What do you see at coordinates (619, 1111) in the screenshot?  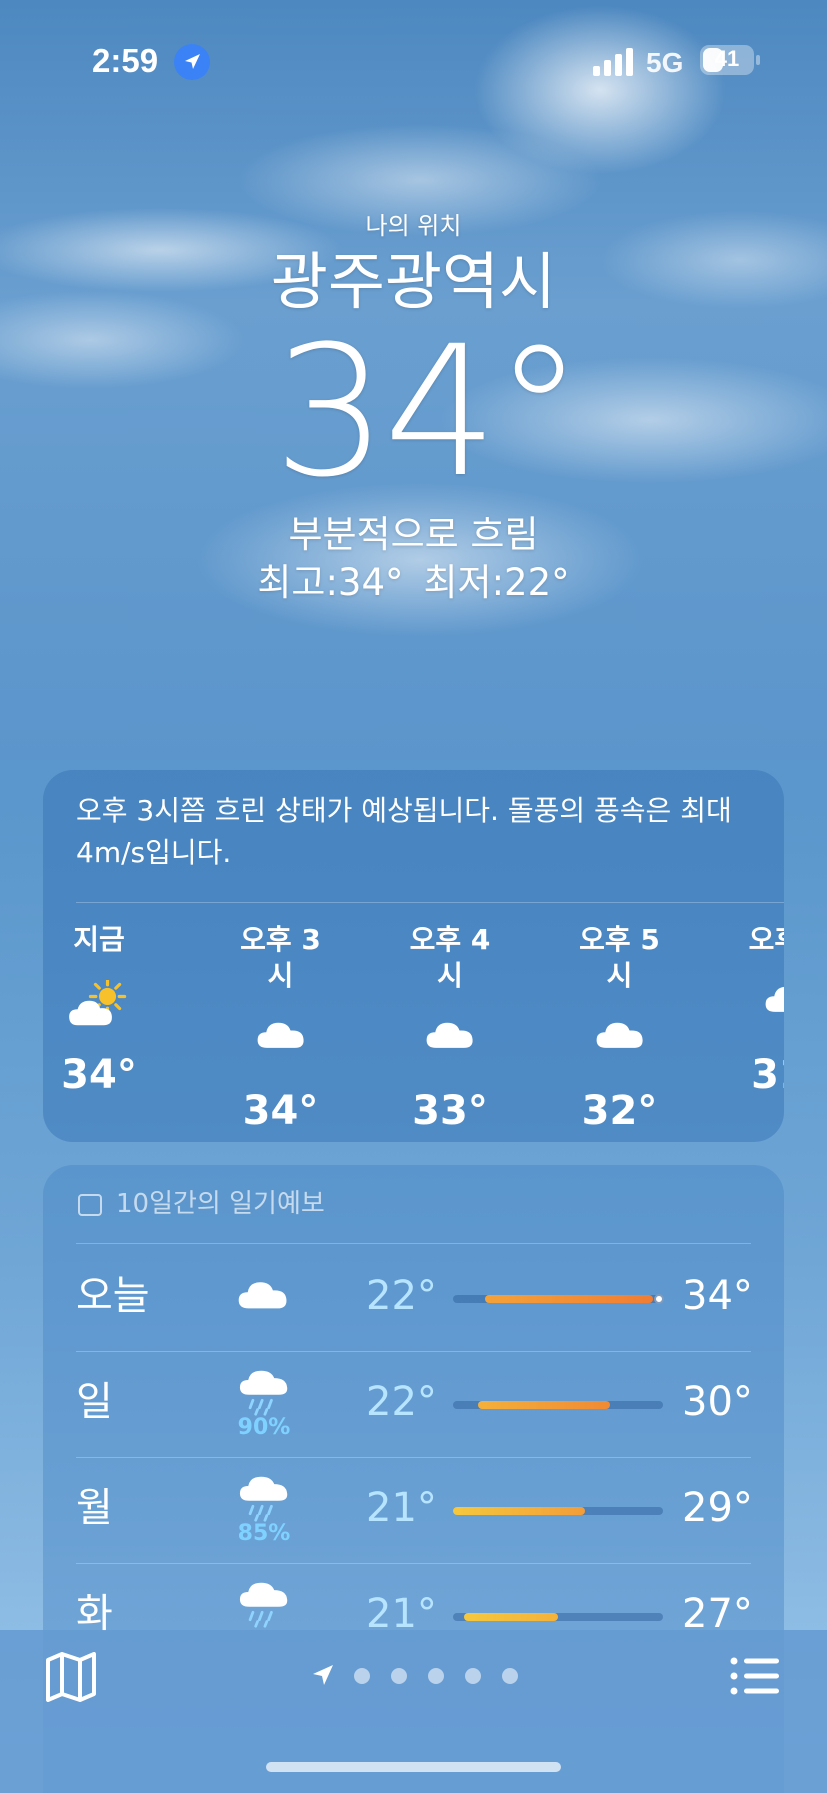 I see `hourly-temp: 32°` at bounding box center [619, 1111].